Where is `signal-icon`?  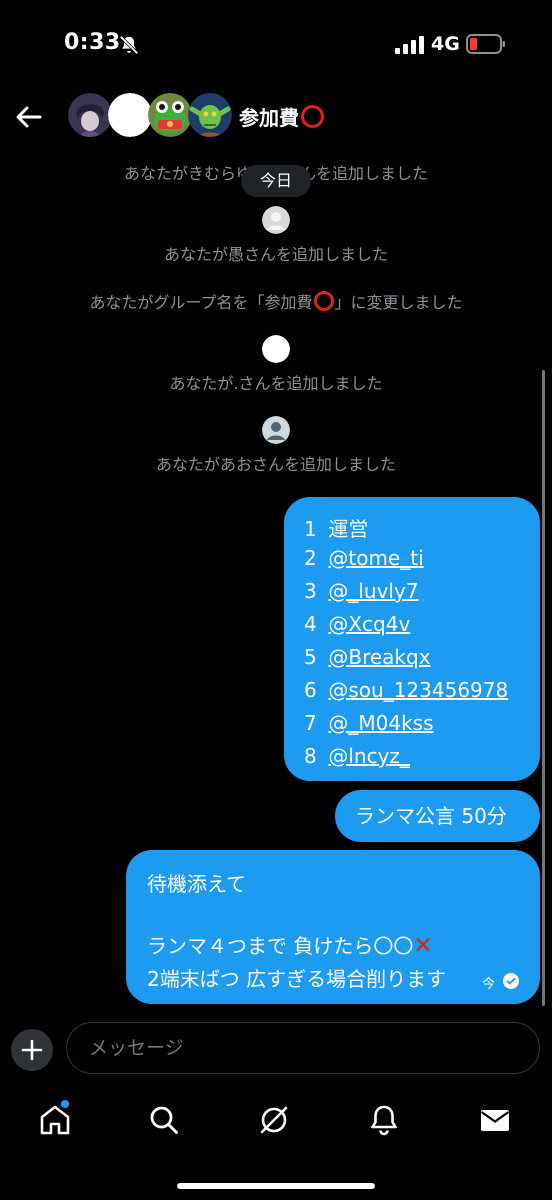
signal-icon is located at coordinates (409, 45).